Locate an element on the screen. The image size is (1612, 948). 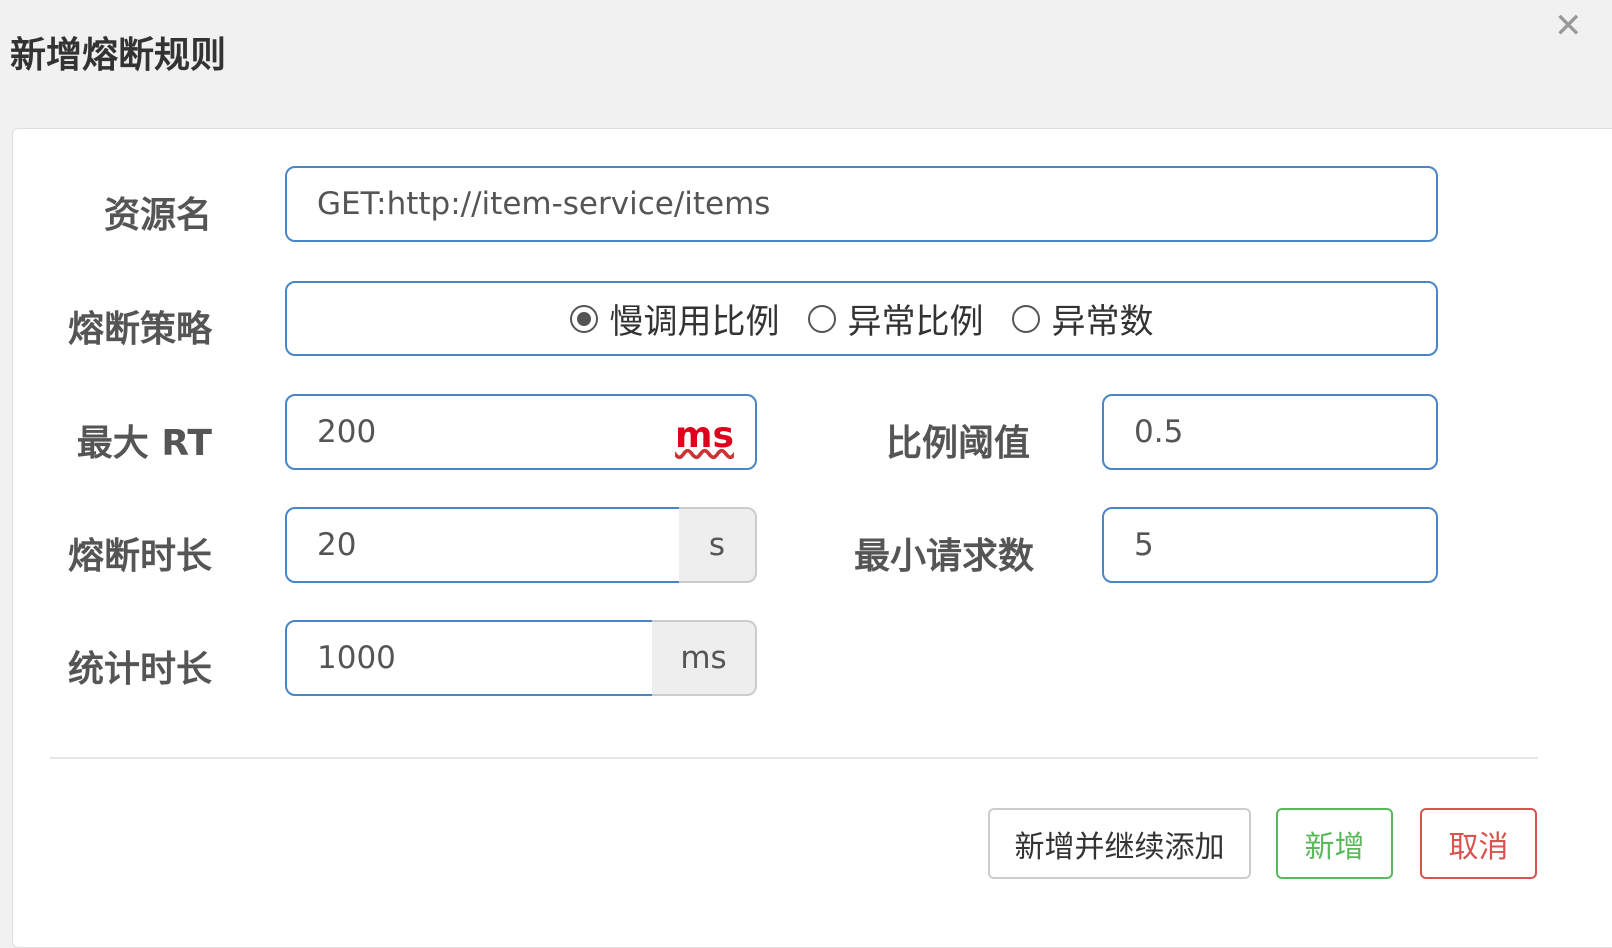
divider is located at coordinates (794, 758).